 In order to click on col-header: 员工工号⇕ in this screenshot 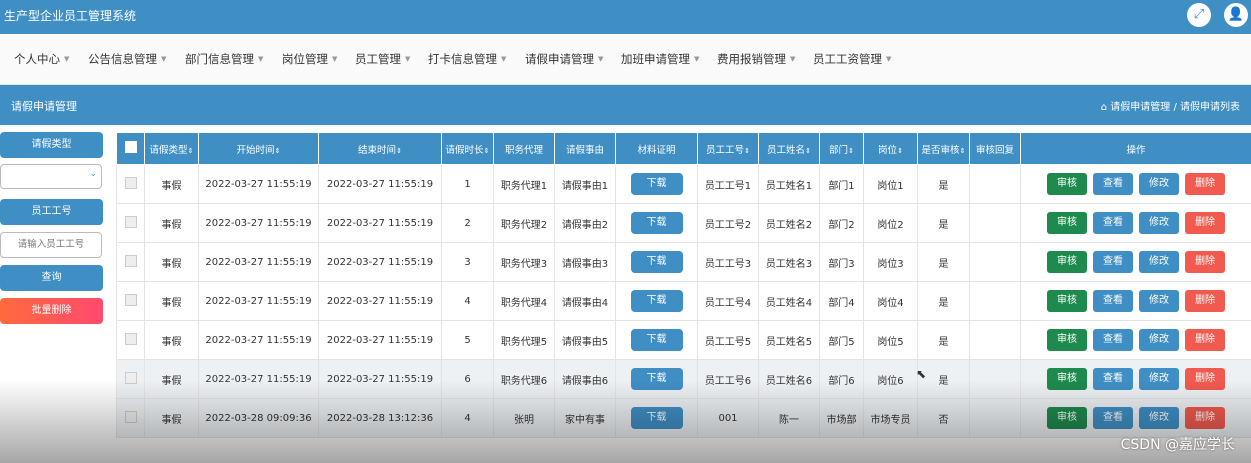, I will do `click(728, 148)`.